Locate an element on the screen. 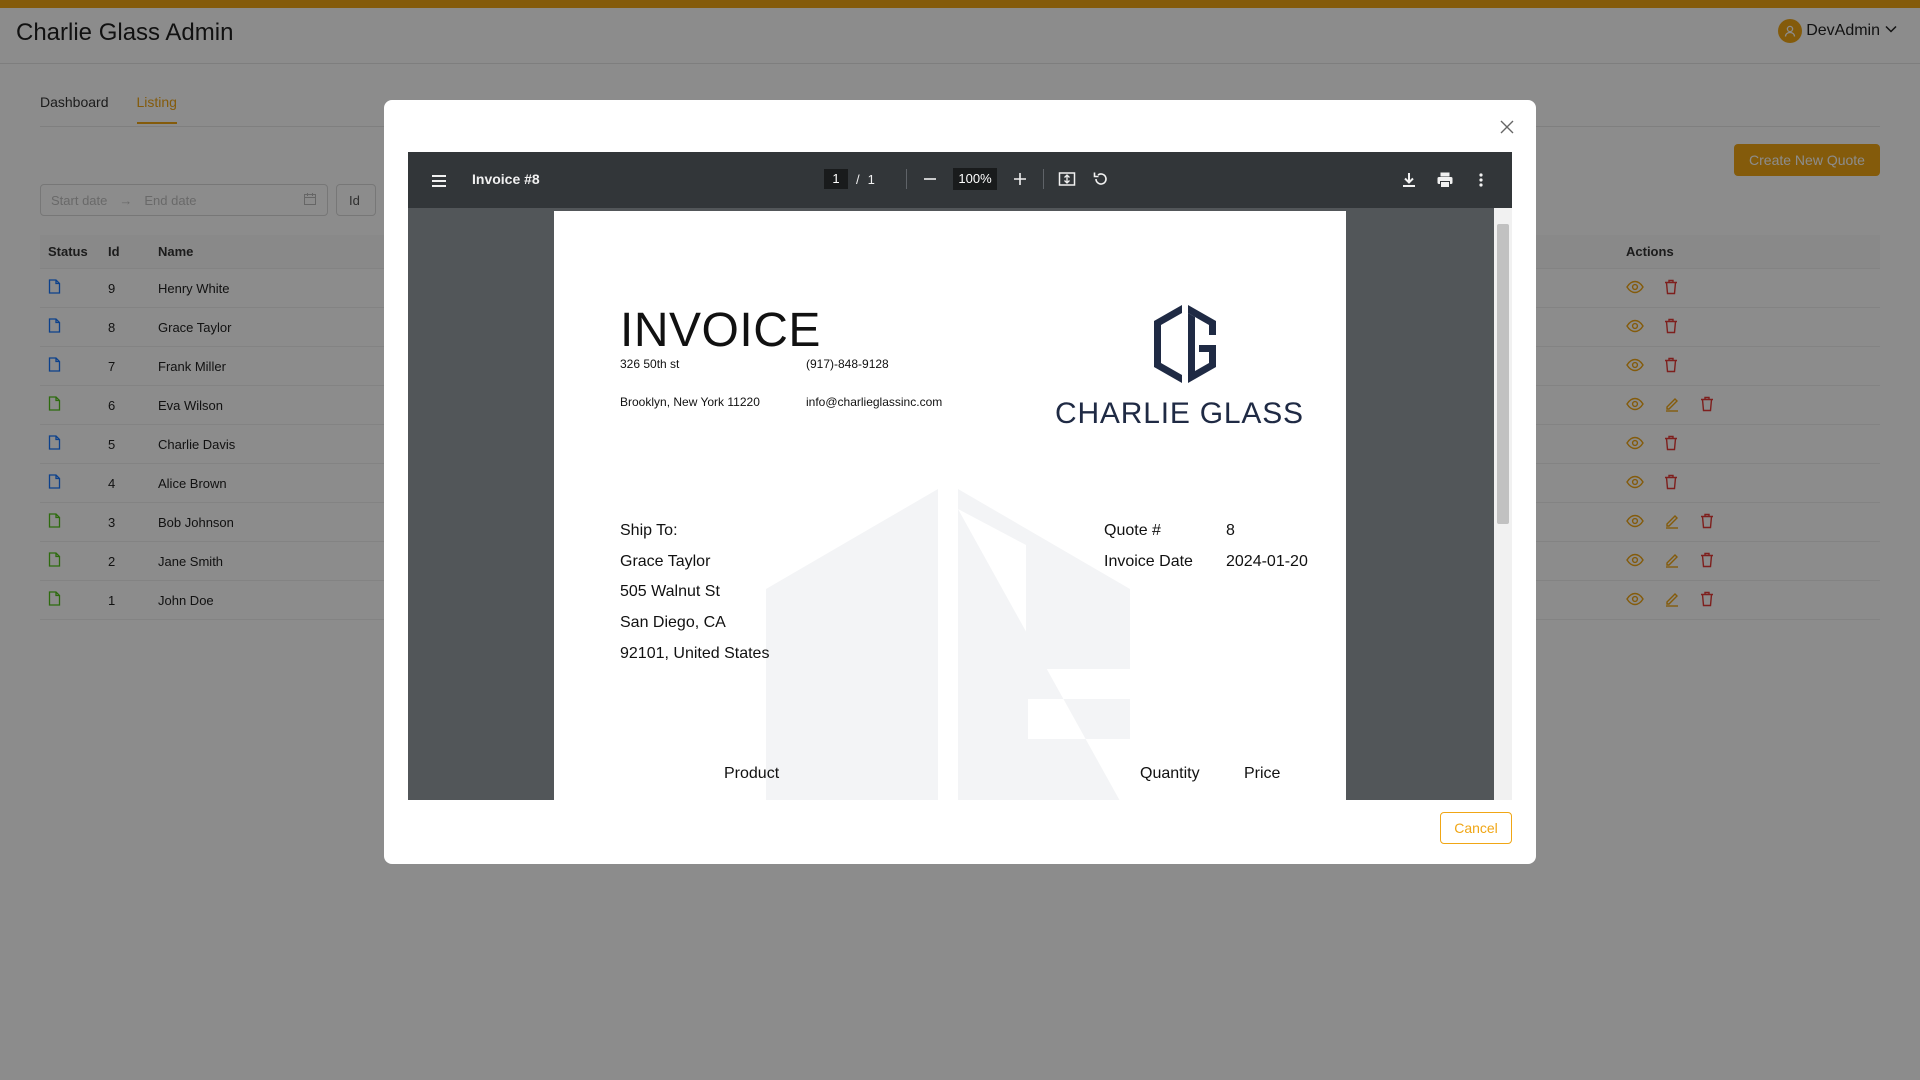  pdf-toolbar: Invoice #8 1 / 1 100% is located at coordinates (960, 180).